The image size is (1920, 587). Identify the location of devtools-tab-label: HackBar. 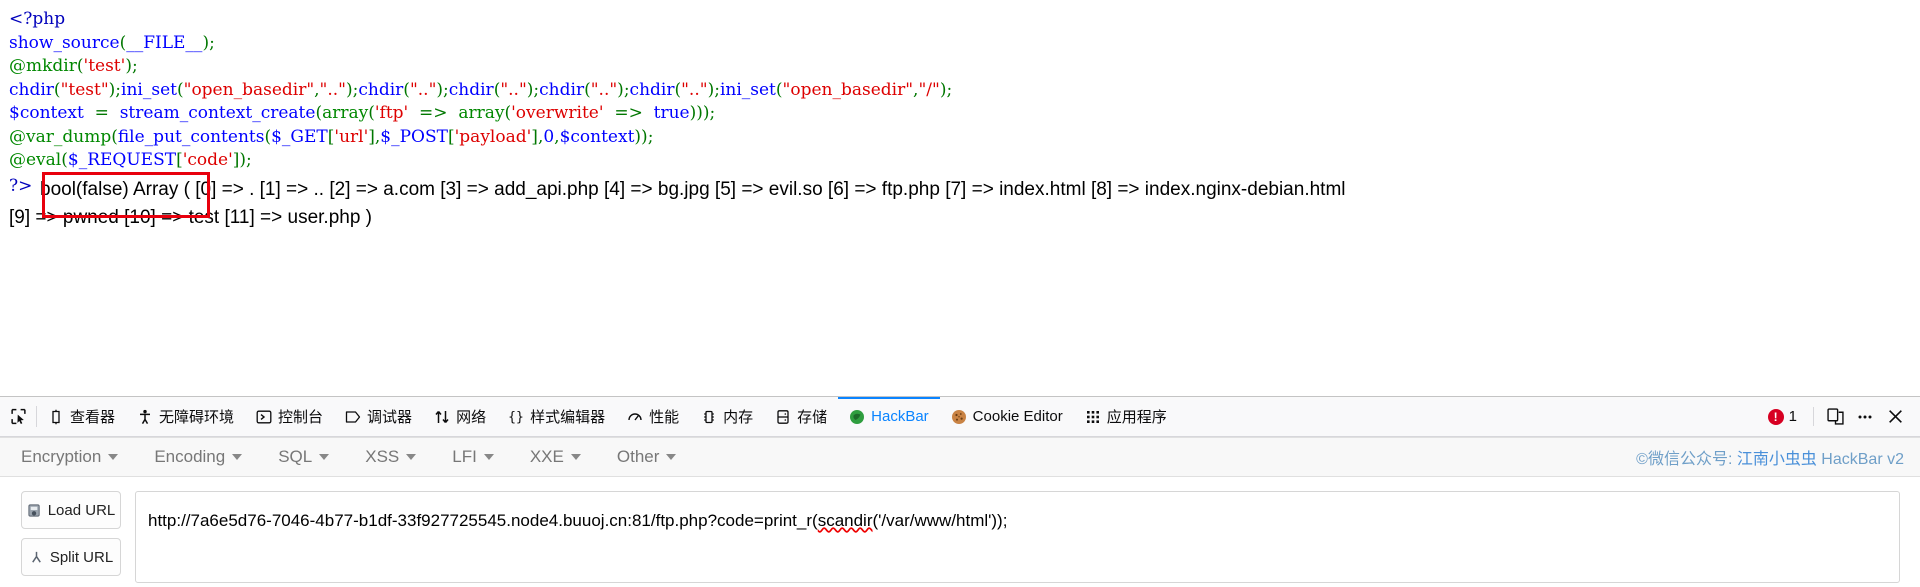
(900, 416).